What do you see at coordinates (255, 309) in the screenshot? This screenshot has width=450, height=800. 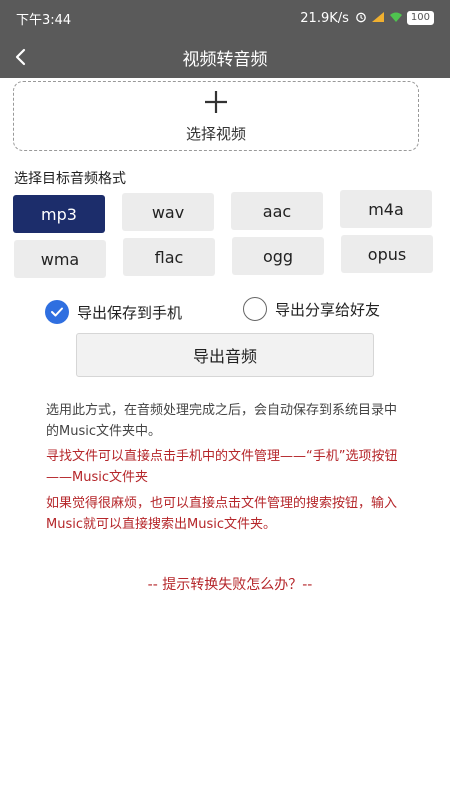 I see `radio-unchecked-icon` at bounding box center [255, 309].